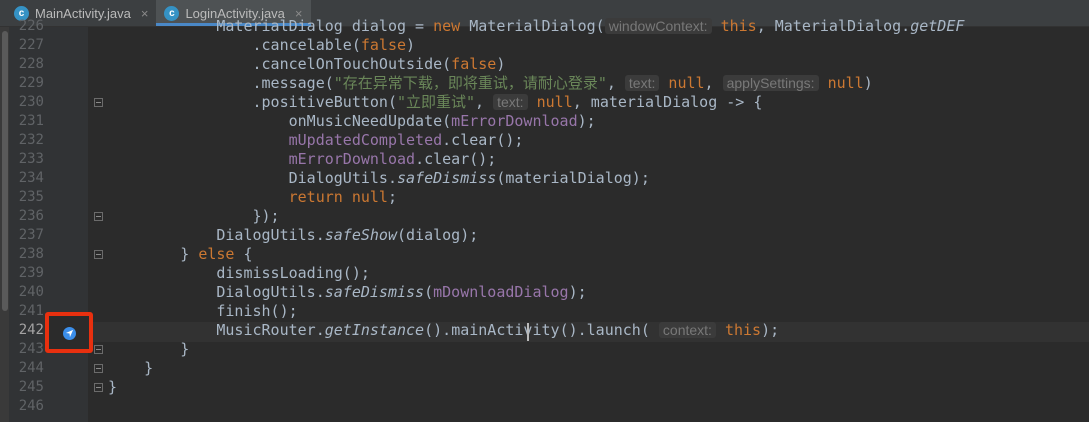 The width and height of the screenshot is (1089, 422). I want to click on line-number: 245, so click(31, 387).